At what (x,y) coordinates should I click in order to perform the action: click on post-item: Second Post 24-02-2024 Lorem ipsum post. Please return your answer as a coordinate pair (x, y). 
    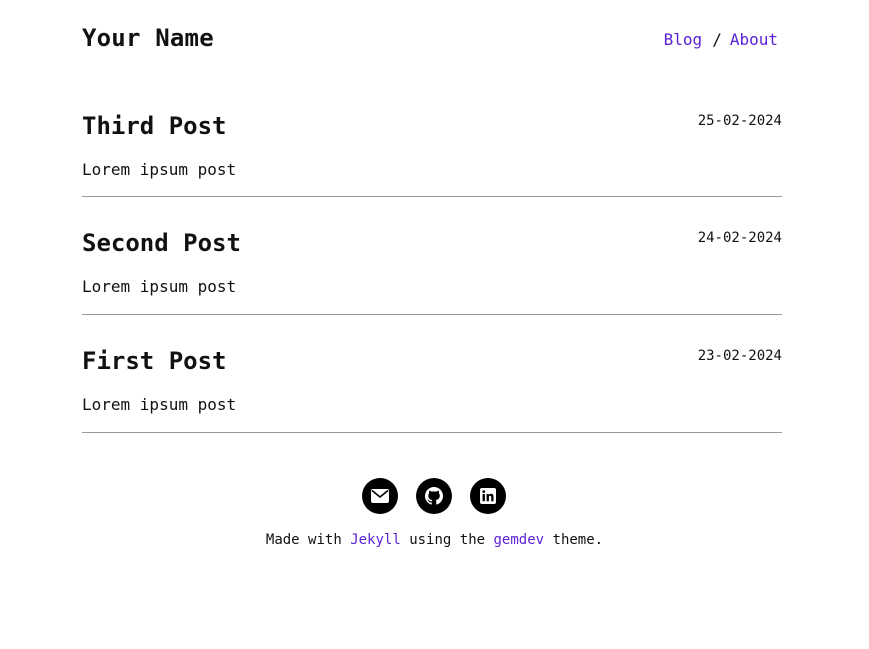
    Looking at the image, I should click on (432, 256).